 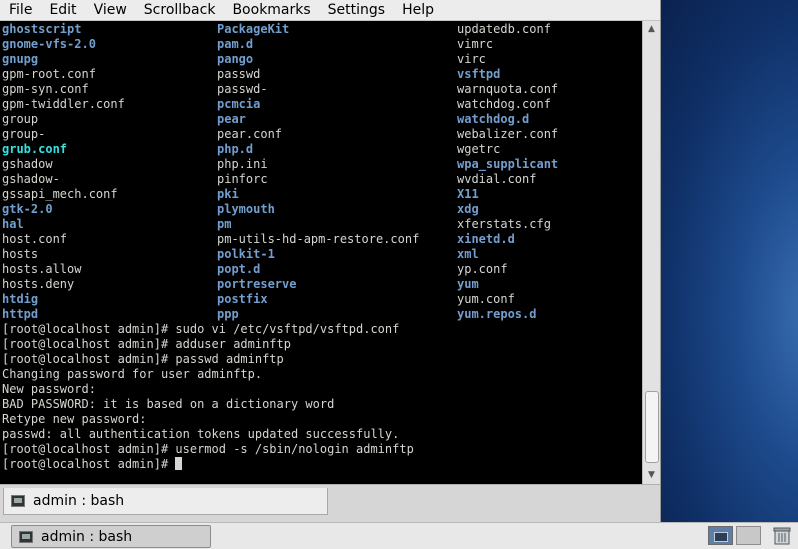 I want to click on scroll-down-icon: ▼, so click(x=651, y=475).